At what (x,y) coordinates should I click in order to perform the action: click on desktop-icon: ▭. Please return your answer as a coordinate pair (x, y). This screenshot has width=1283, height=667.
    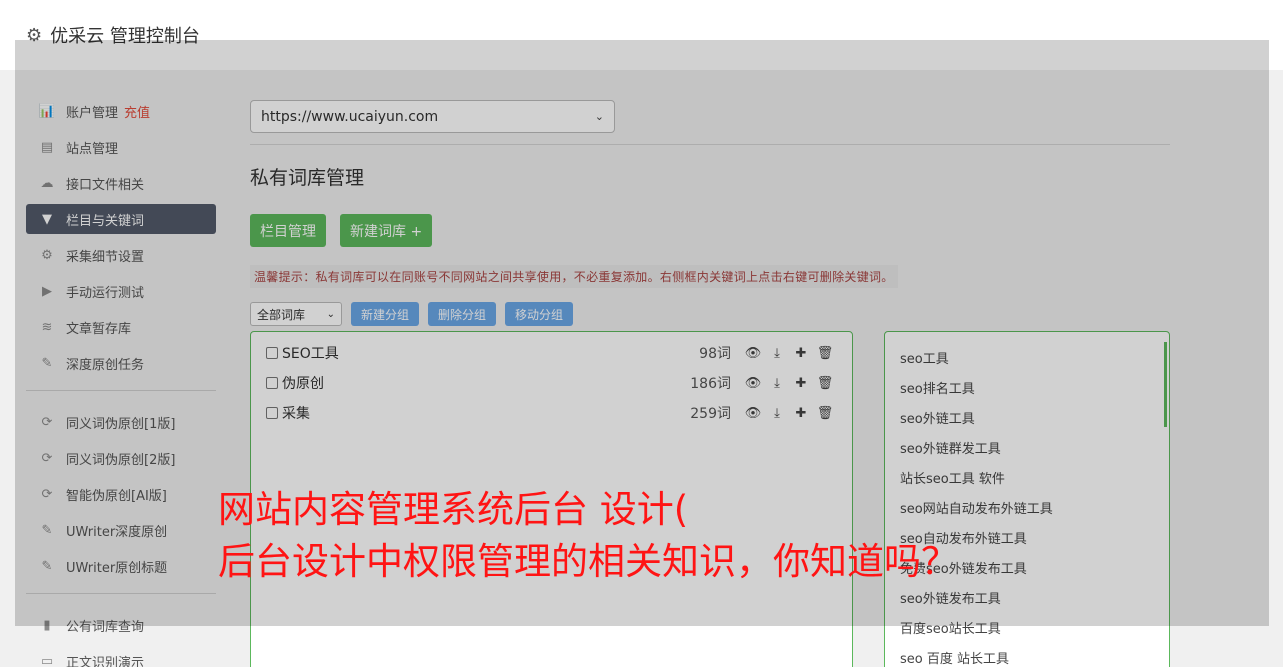
    Looking at the image, I should click on (47, 660).